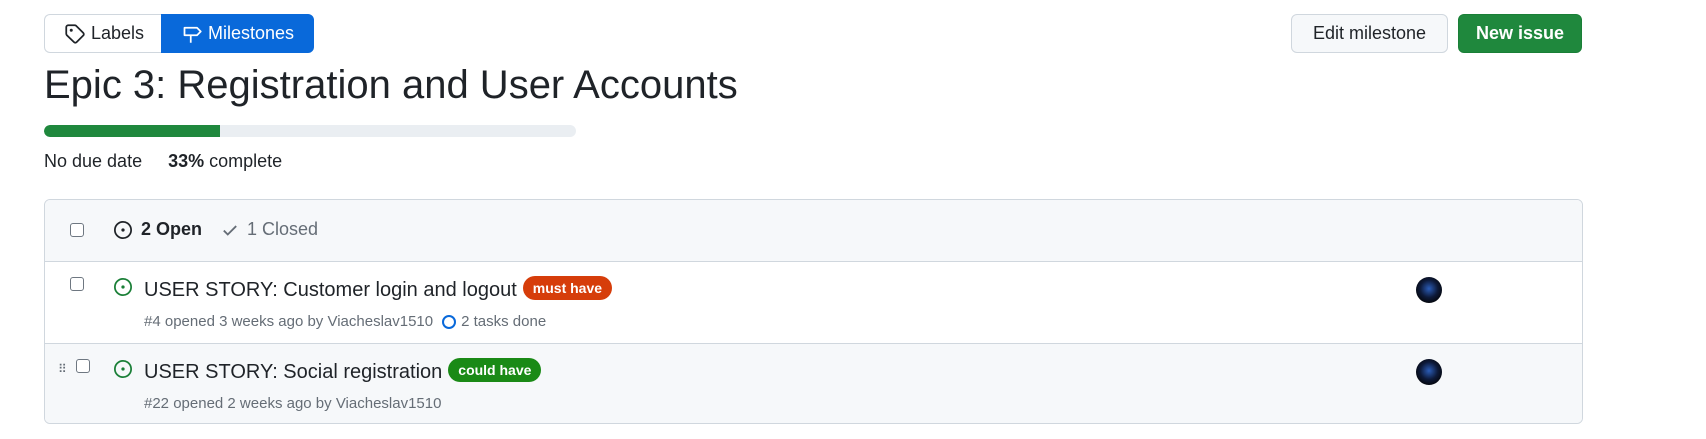 The image size is (1706, 439). What do you see at coordinates (230, 230) in the screenshot?
I see `check-icon` at bounding box center [230, 230].